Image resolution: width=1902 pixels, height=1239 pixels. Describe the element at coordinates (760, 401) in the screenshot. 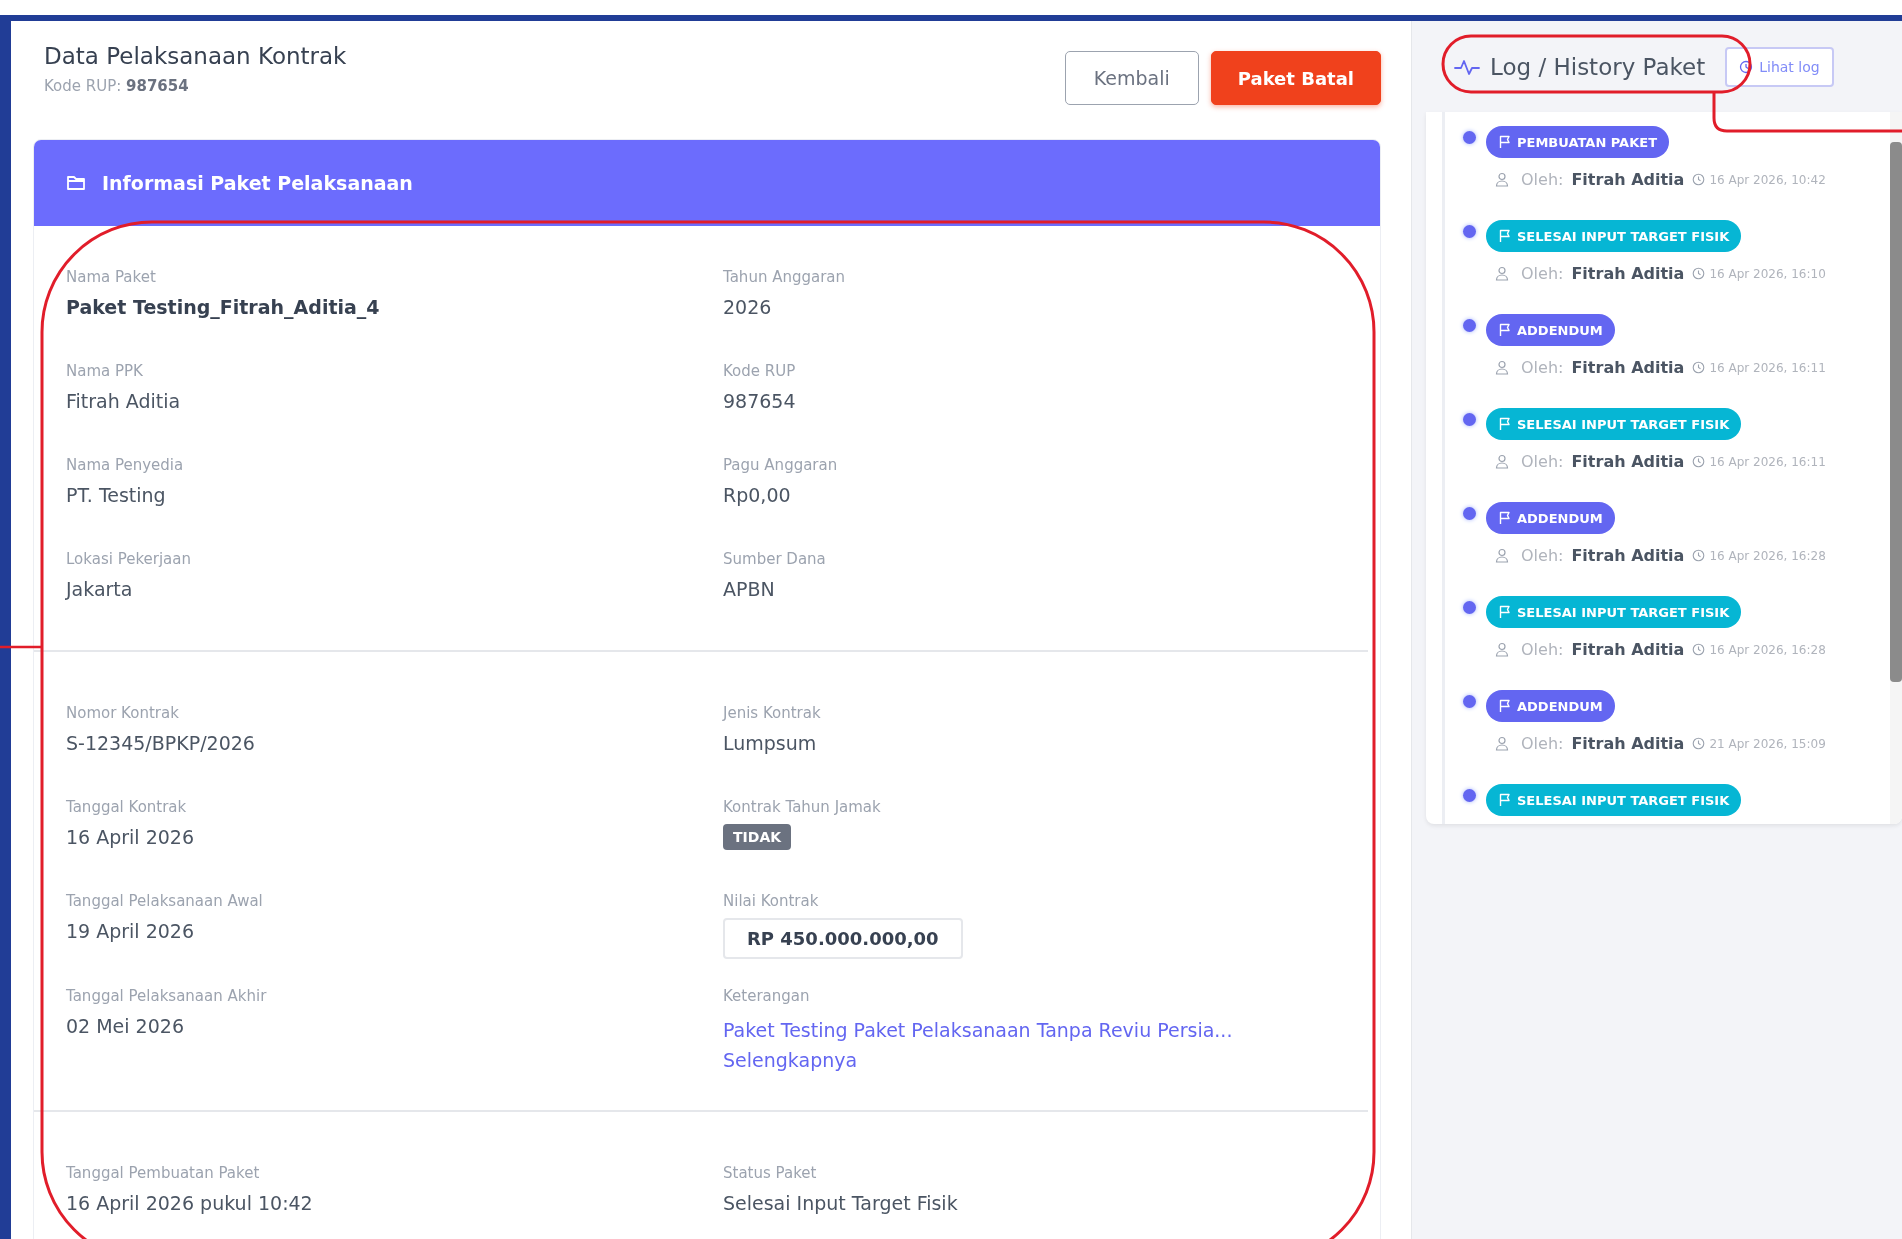

I see `field-value: 987654` at that location.